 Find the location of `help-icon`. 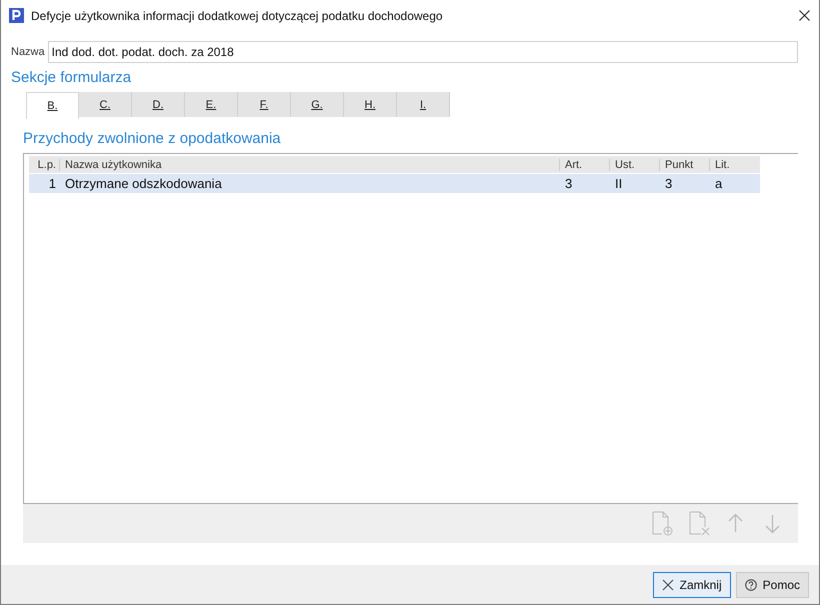

help-icon is located at coordinates (750, 584).